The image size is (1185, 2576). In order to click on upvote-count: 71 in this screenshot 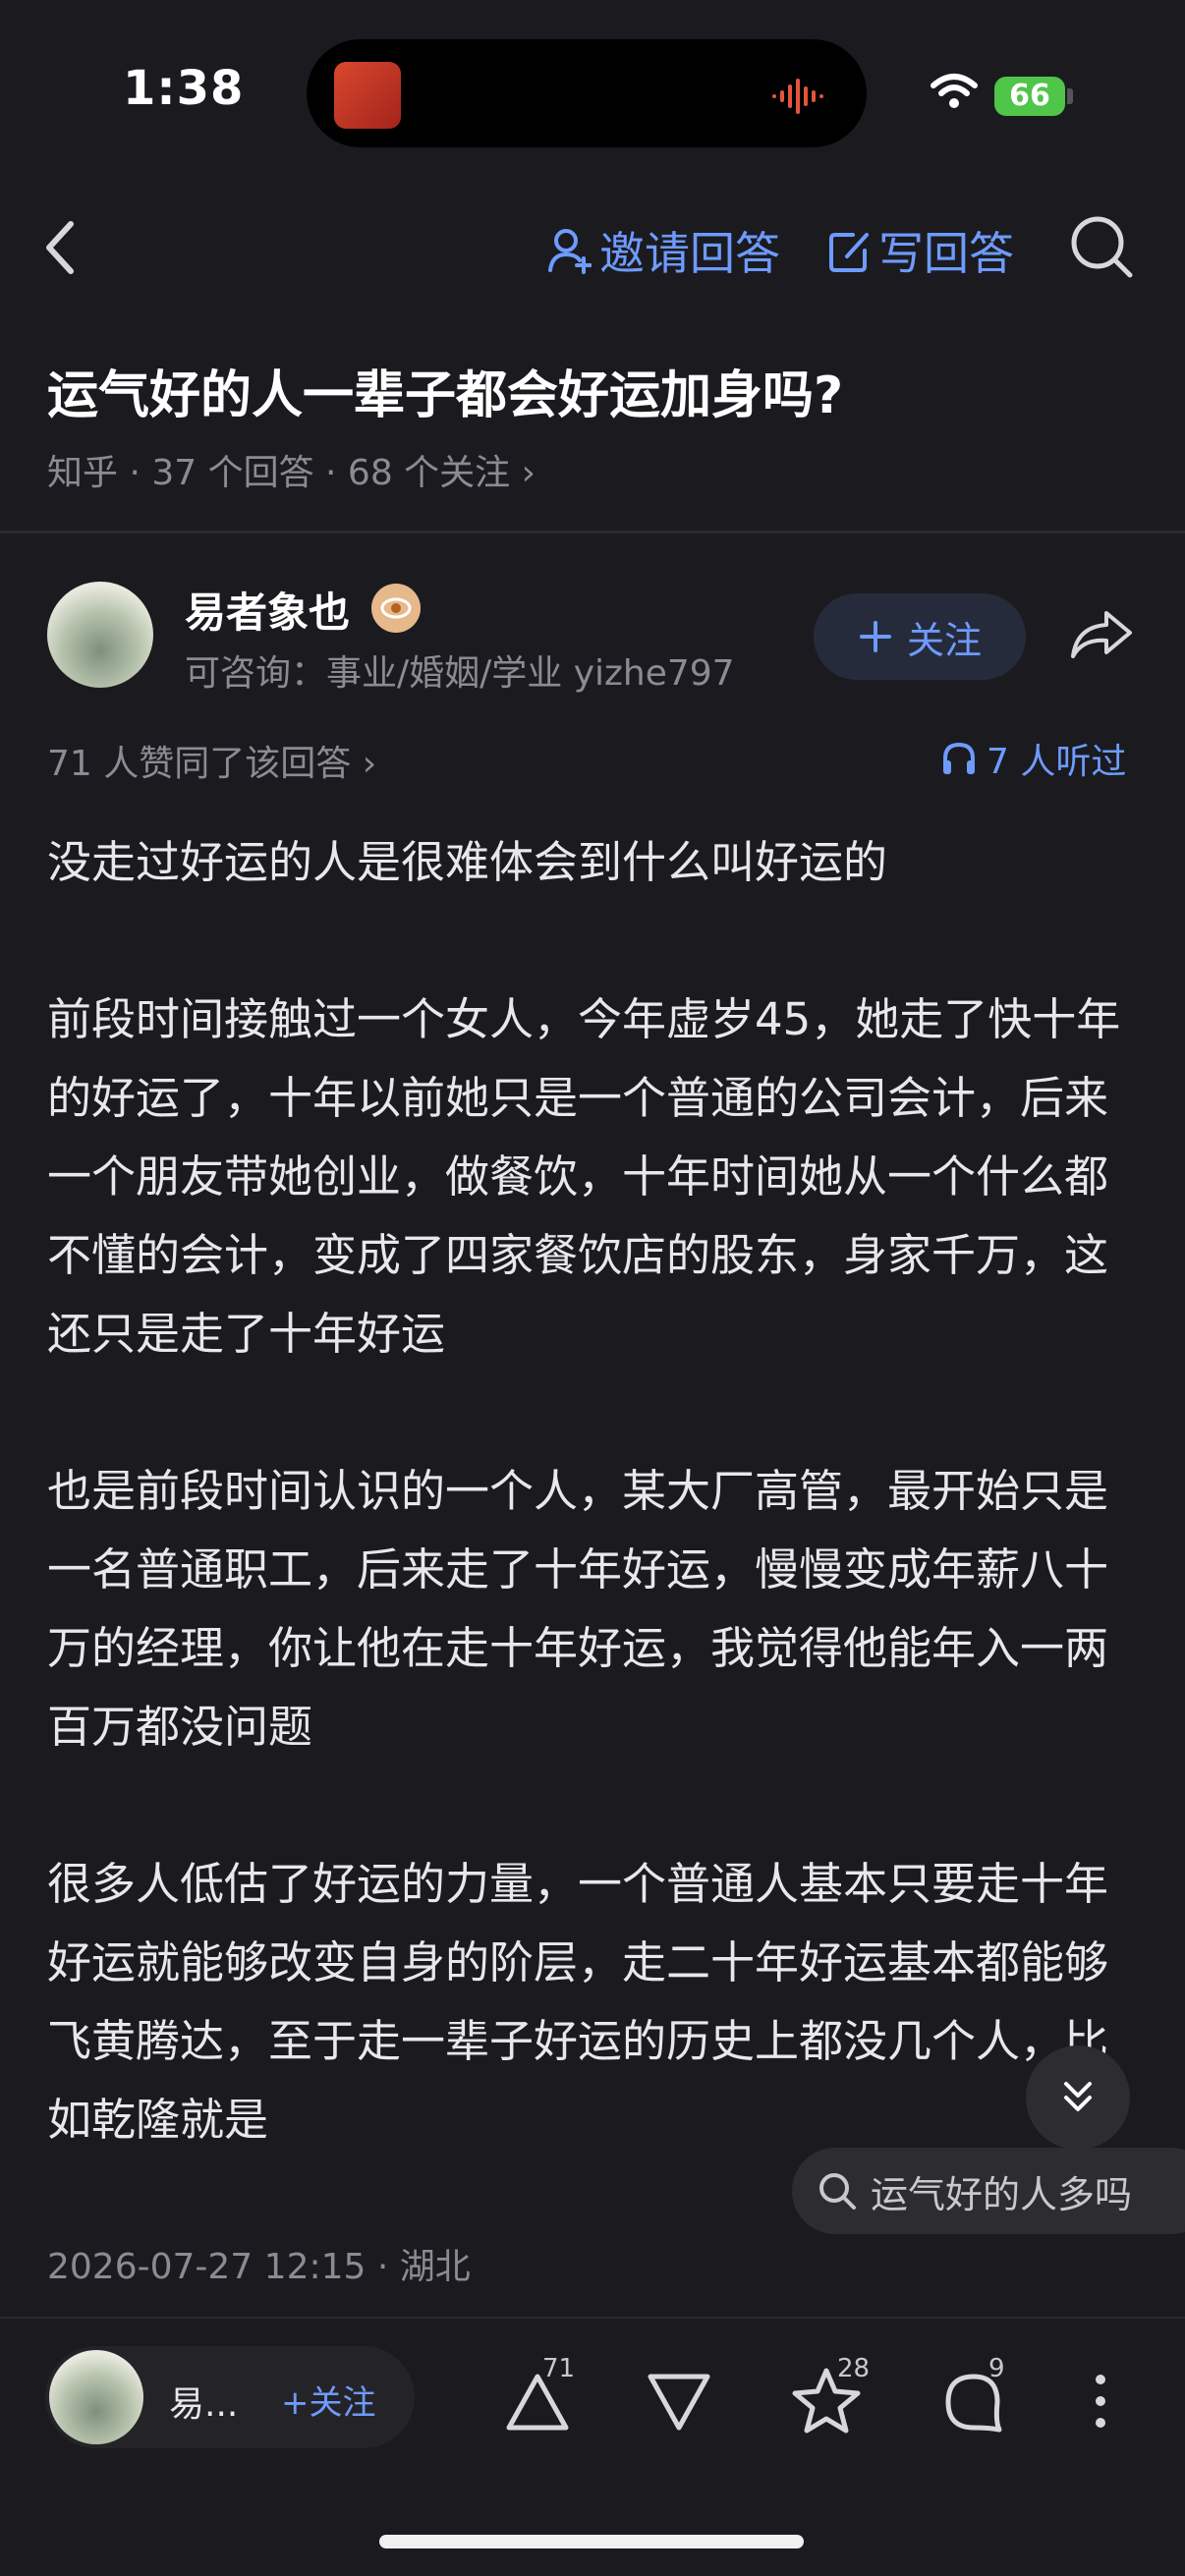, I will do `click(559, 2368)`.